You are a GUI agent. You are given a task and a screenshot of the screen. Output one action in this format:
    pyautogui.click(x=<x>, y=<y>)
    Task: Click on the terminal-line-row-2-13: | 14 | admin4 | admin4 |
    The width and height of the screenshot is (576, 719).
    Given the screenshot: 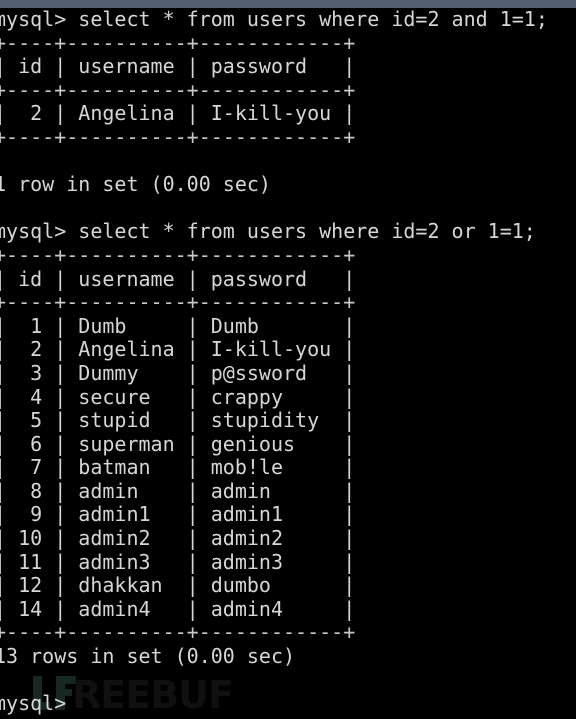 What is the action you would take?
    pyautogui.click(x=178, y=608)
    